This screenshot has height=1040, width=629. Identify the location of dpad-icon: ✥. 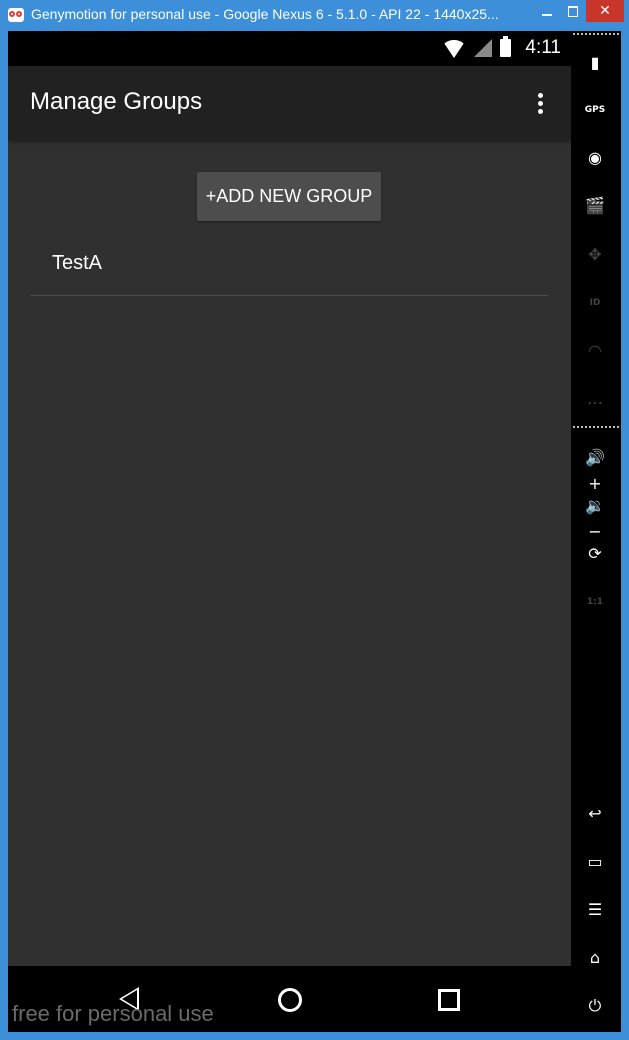
(595, 255).